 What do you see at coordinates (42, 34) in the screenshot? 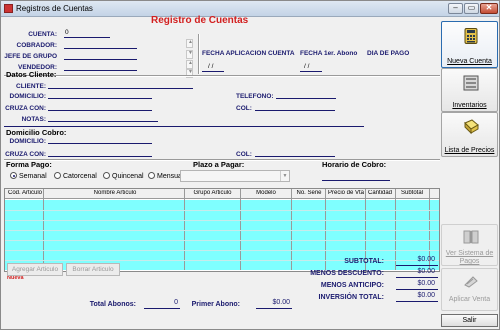
I see `cuenta-label: CUENTA:` at bounding box center [42, 34].